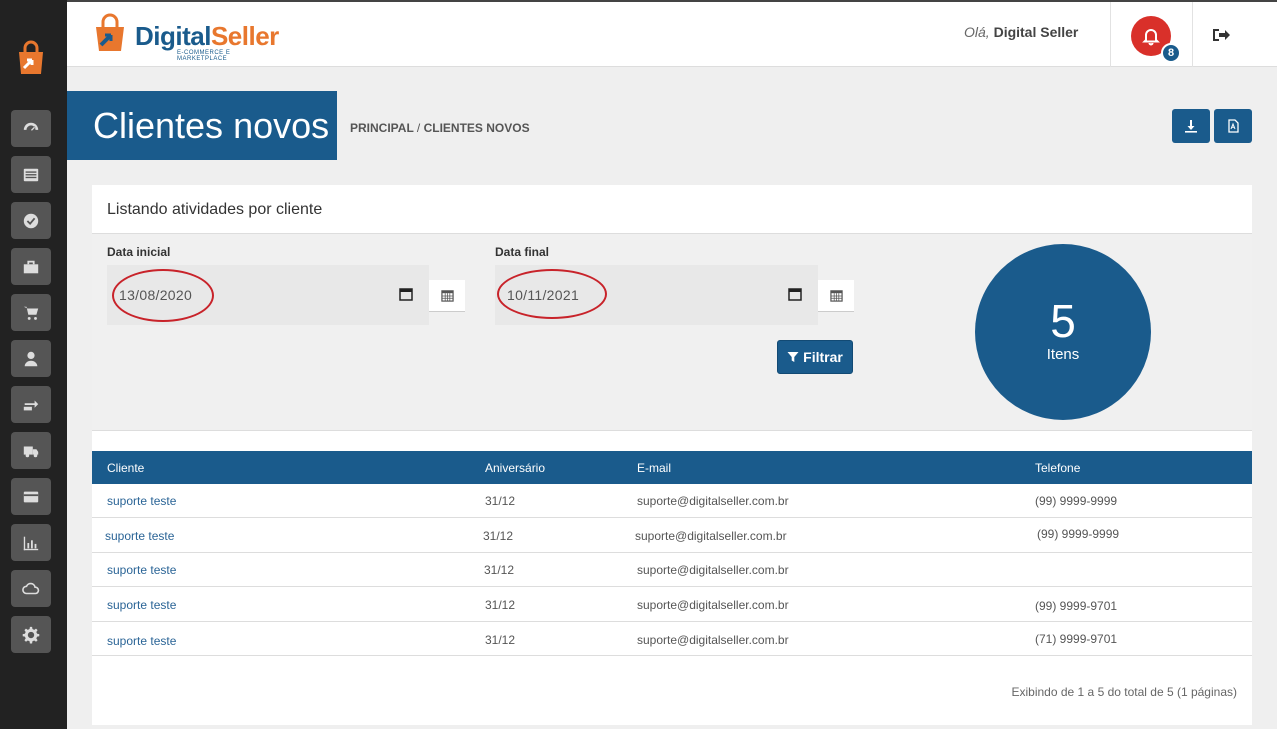 Image resolution: width=1277 pixels, height=729 pixels. I want to click on column-header-cliente: Cliente, so click(125, 468).